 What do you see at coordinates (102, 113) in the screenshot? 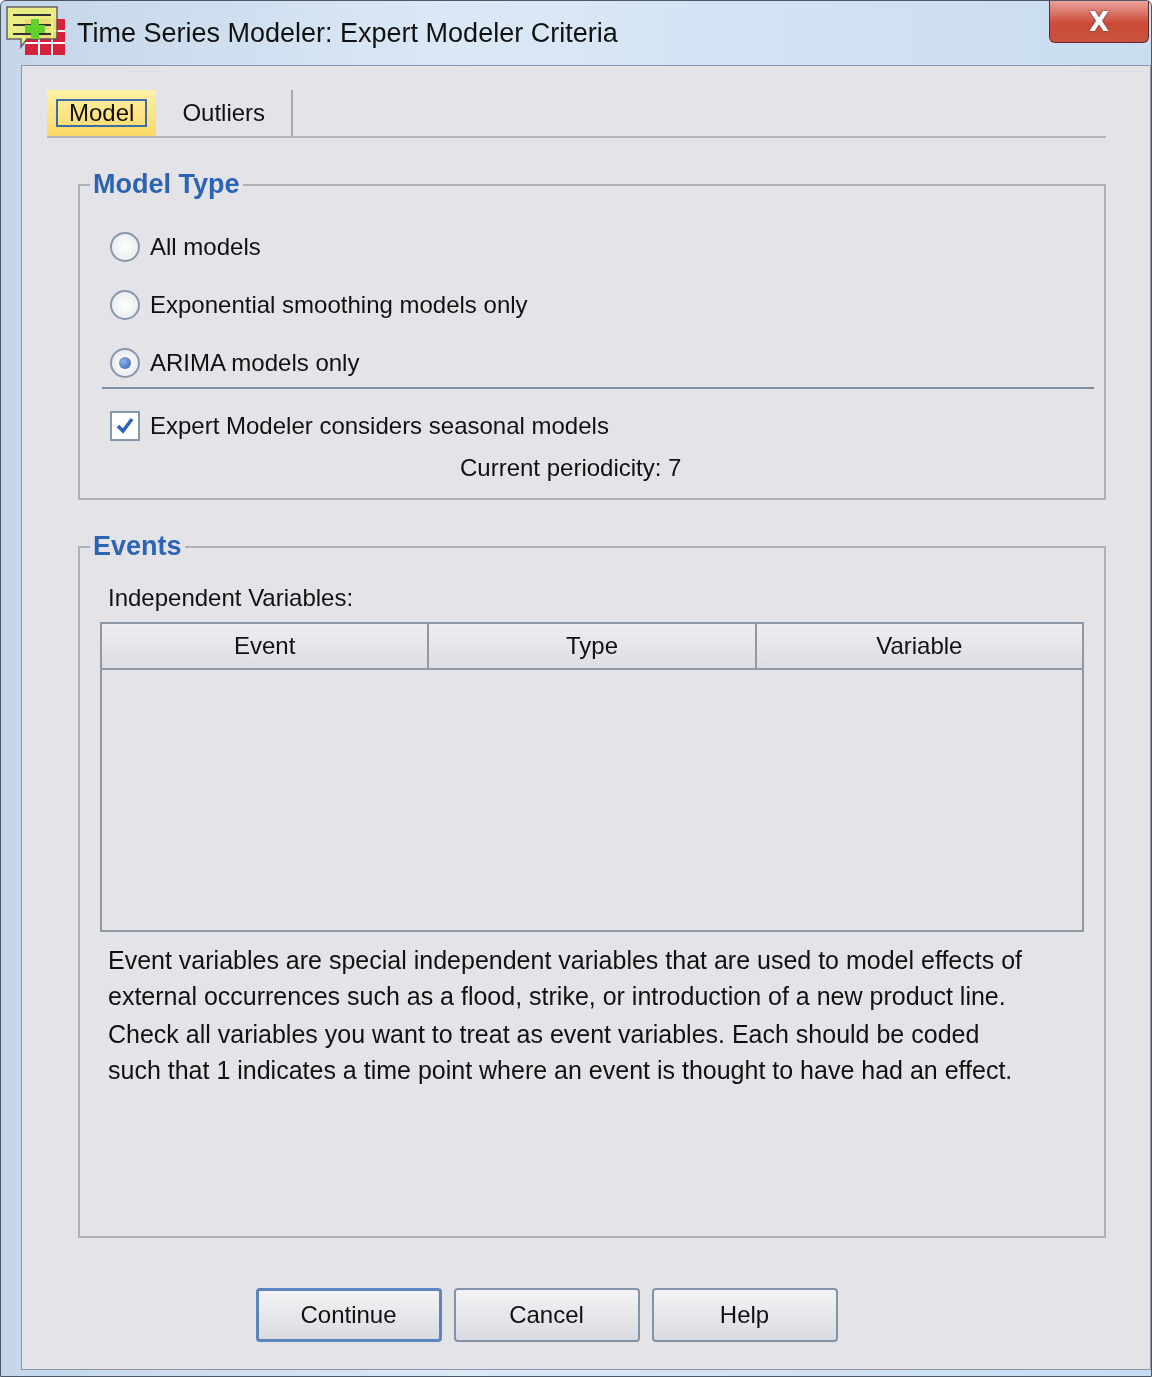
I see `tab: Model` at bounding box center [102, 113].